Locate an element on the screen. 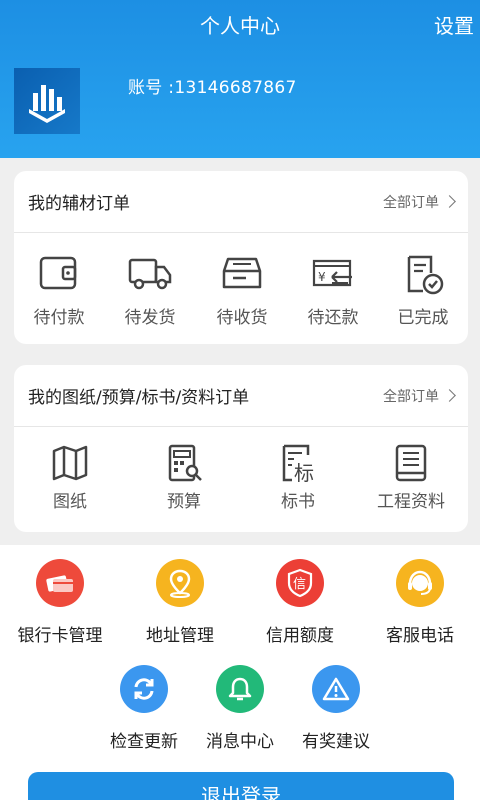 The height and width of the screenshot is (800, 480). wallet-icon is located at coordinates (58, 273).